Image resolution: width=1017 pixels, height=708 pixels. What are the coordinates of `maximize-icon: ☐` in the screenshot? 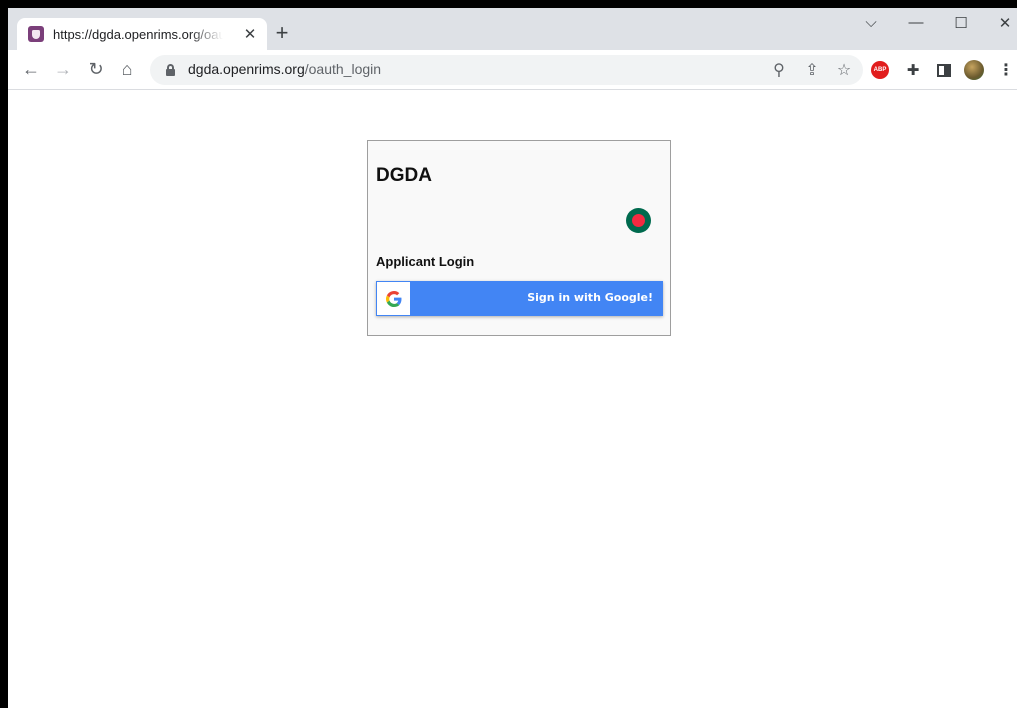 It's located at (961, 23).